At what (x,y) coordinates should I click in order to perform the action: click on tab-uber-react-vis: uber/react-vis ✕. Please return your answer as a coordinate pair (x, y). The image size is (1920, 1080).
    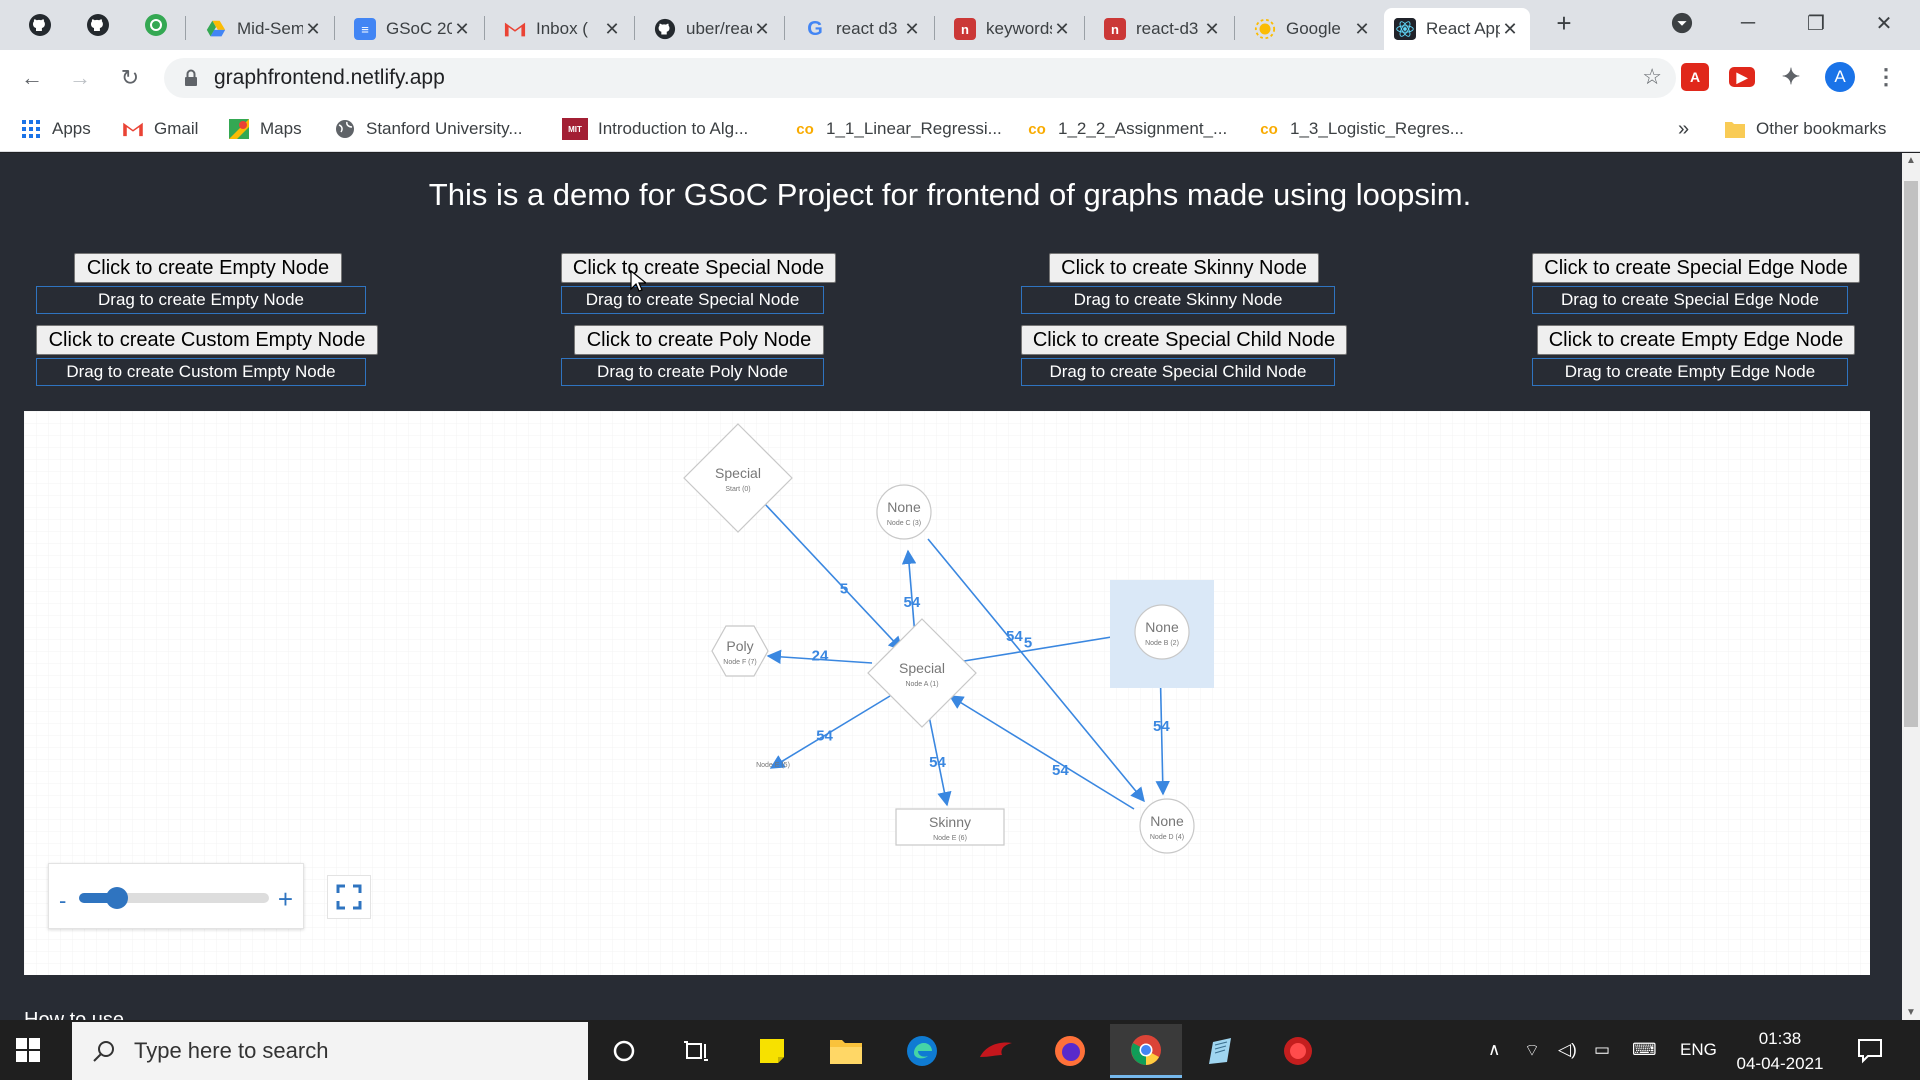
    Looking at the image, I should click on (713, 29).